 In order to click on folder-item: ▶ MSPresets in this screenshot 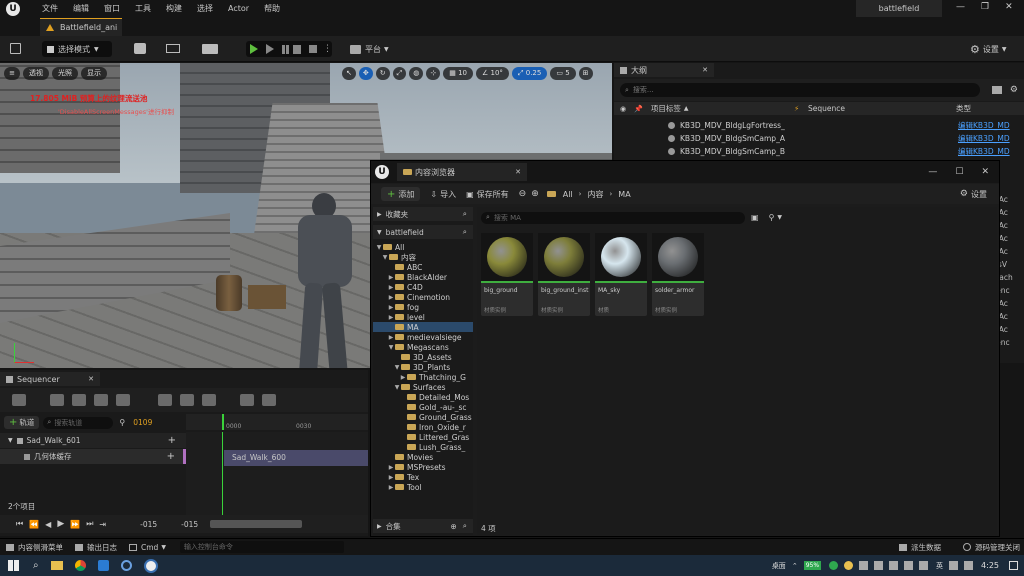, I will do `click(423, 467)`.